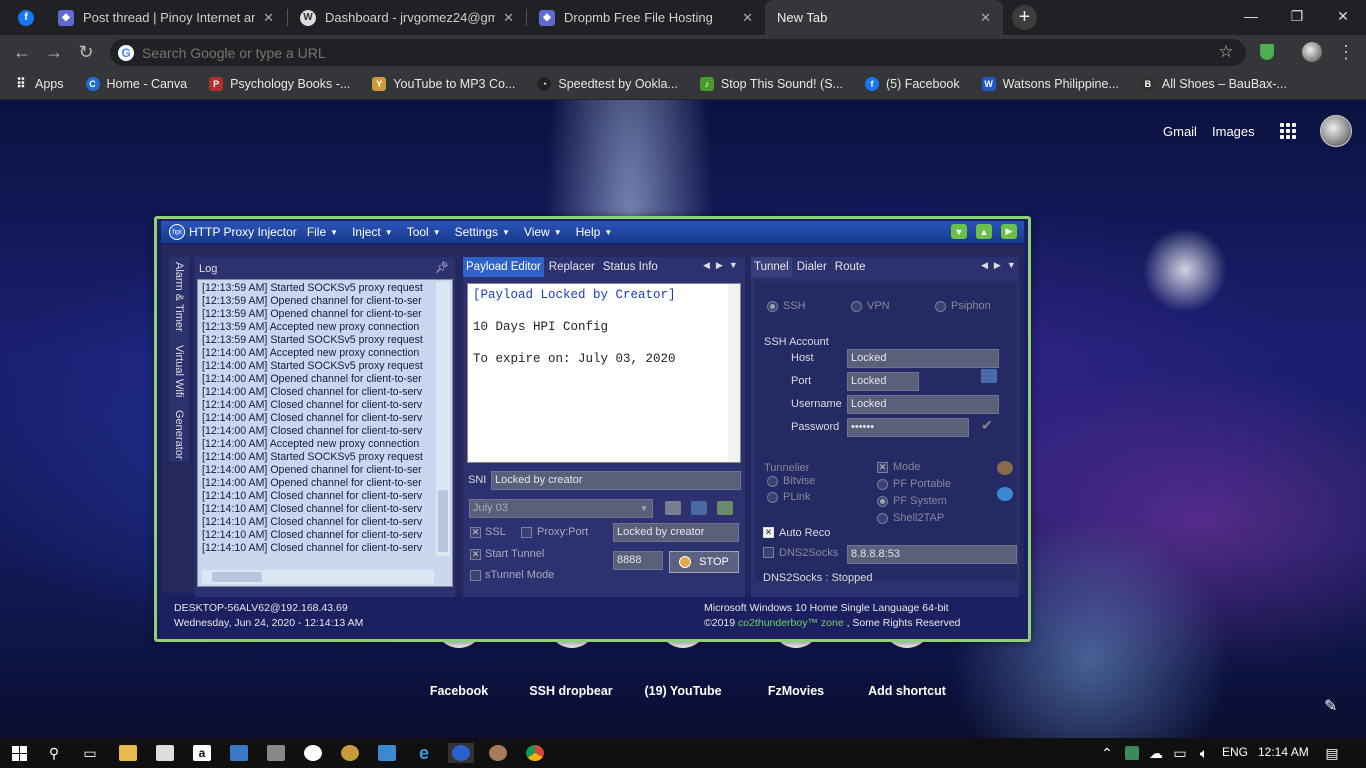 This screenshot has width=1366, height=768. I want to click on date-select: July 03 ▼, so click(561, 508).